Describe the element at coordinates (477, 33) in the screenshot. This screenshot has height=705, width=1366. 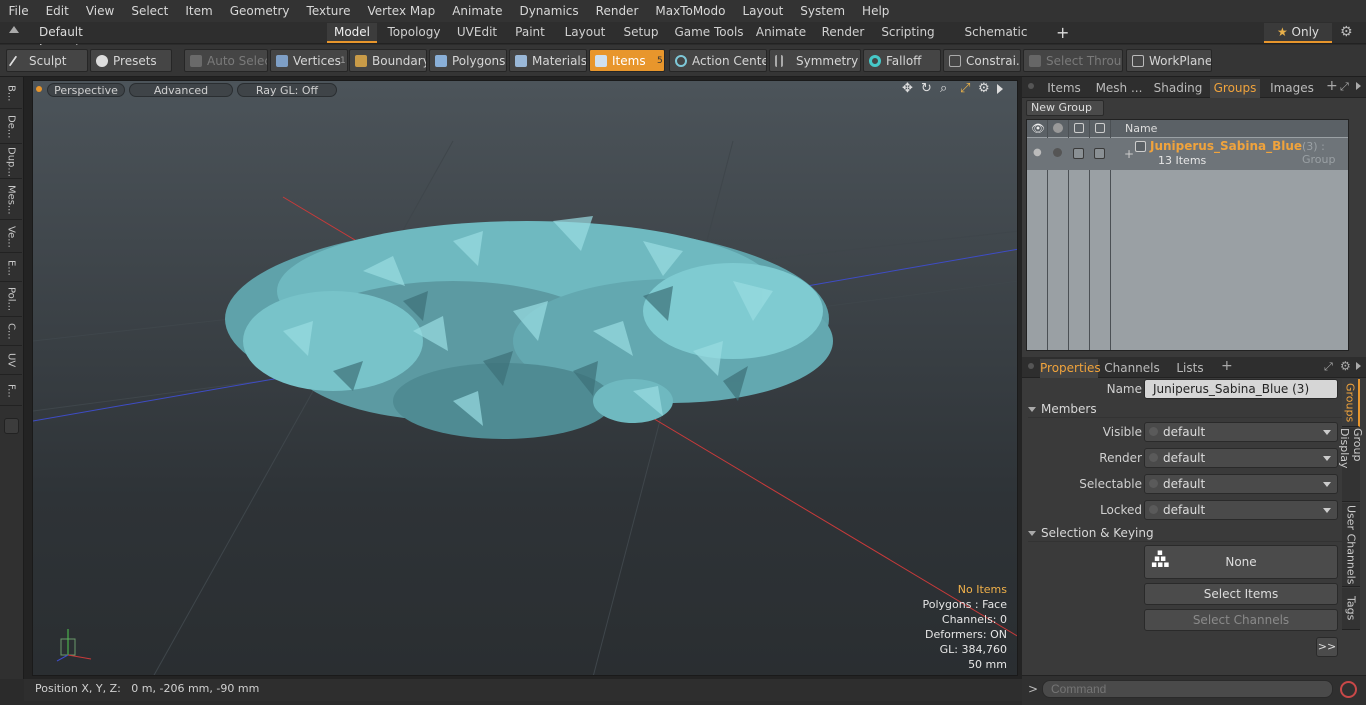
I see `tab-uvedit: UVEdit` at that location.